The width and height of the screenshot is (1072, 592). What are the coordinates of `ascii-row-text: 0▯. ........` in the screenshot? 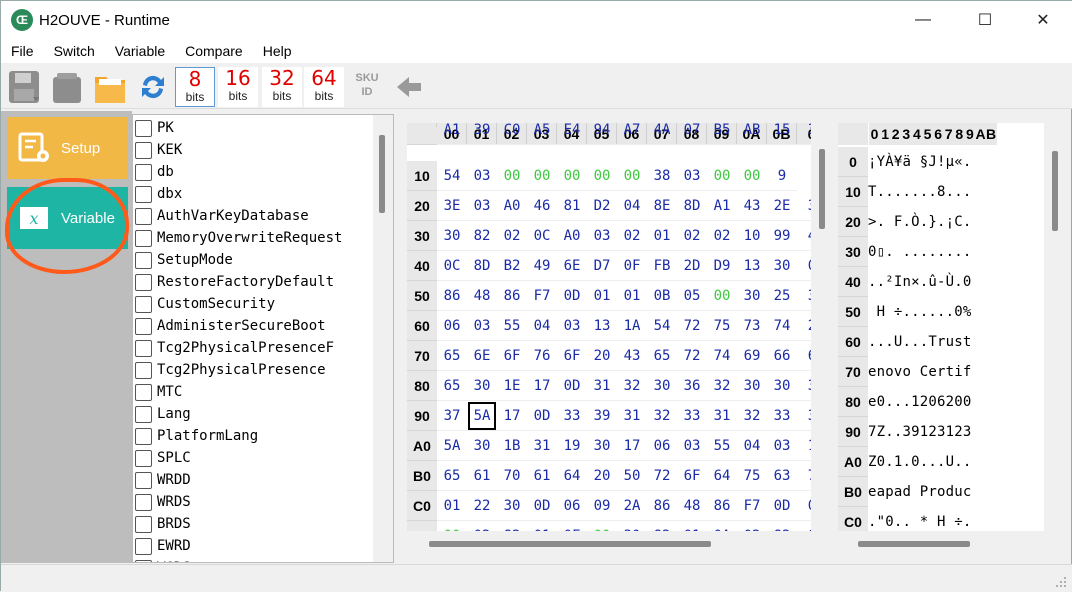 It's located at (920, 252).